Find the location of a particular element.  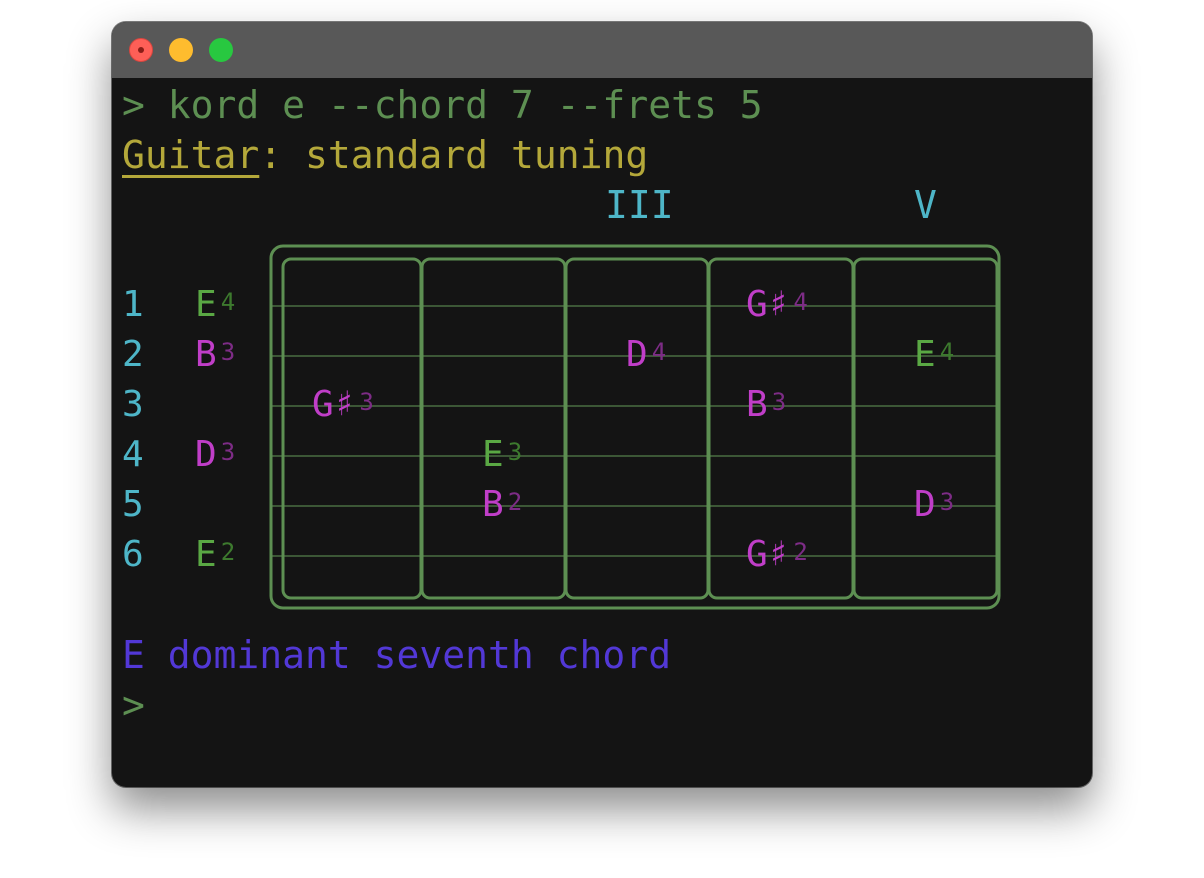

string-number-1: 1 is located at coordinates (133, 304).